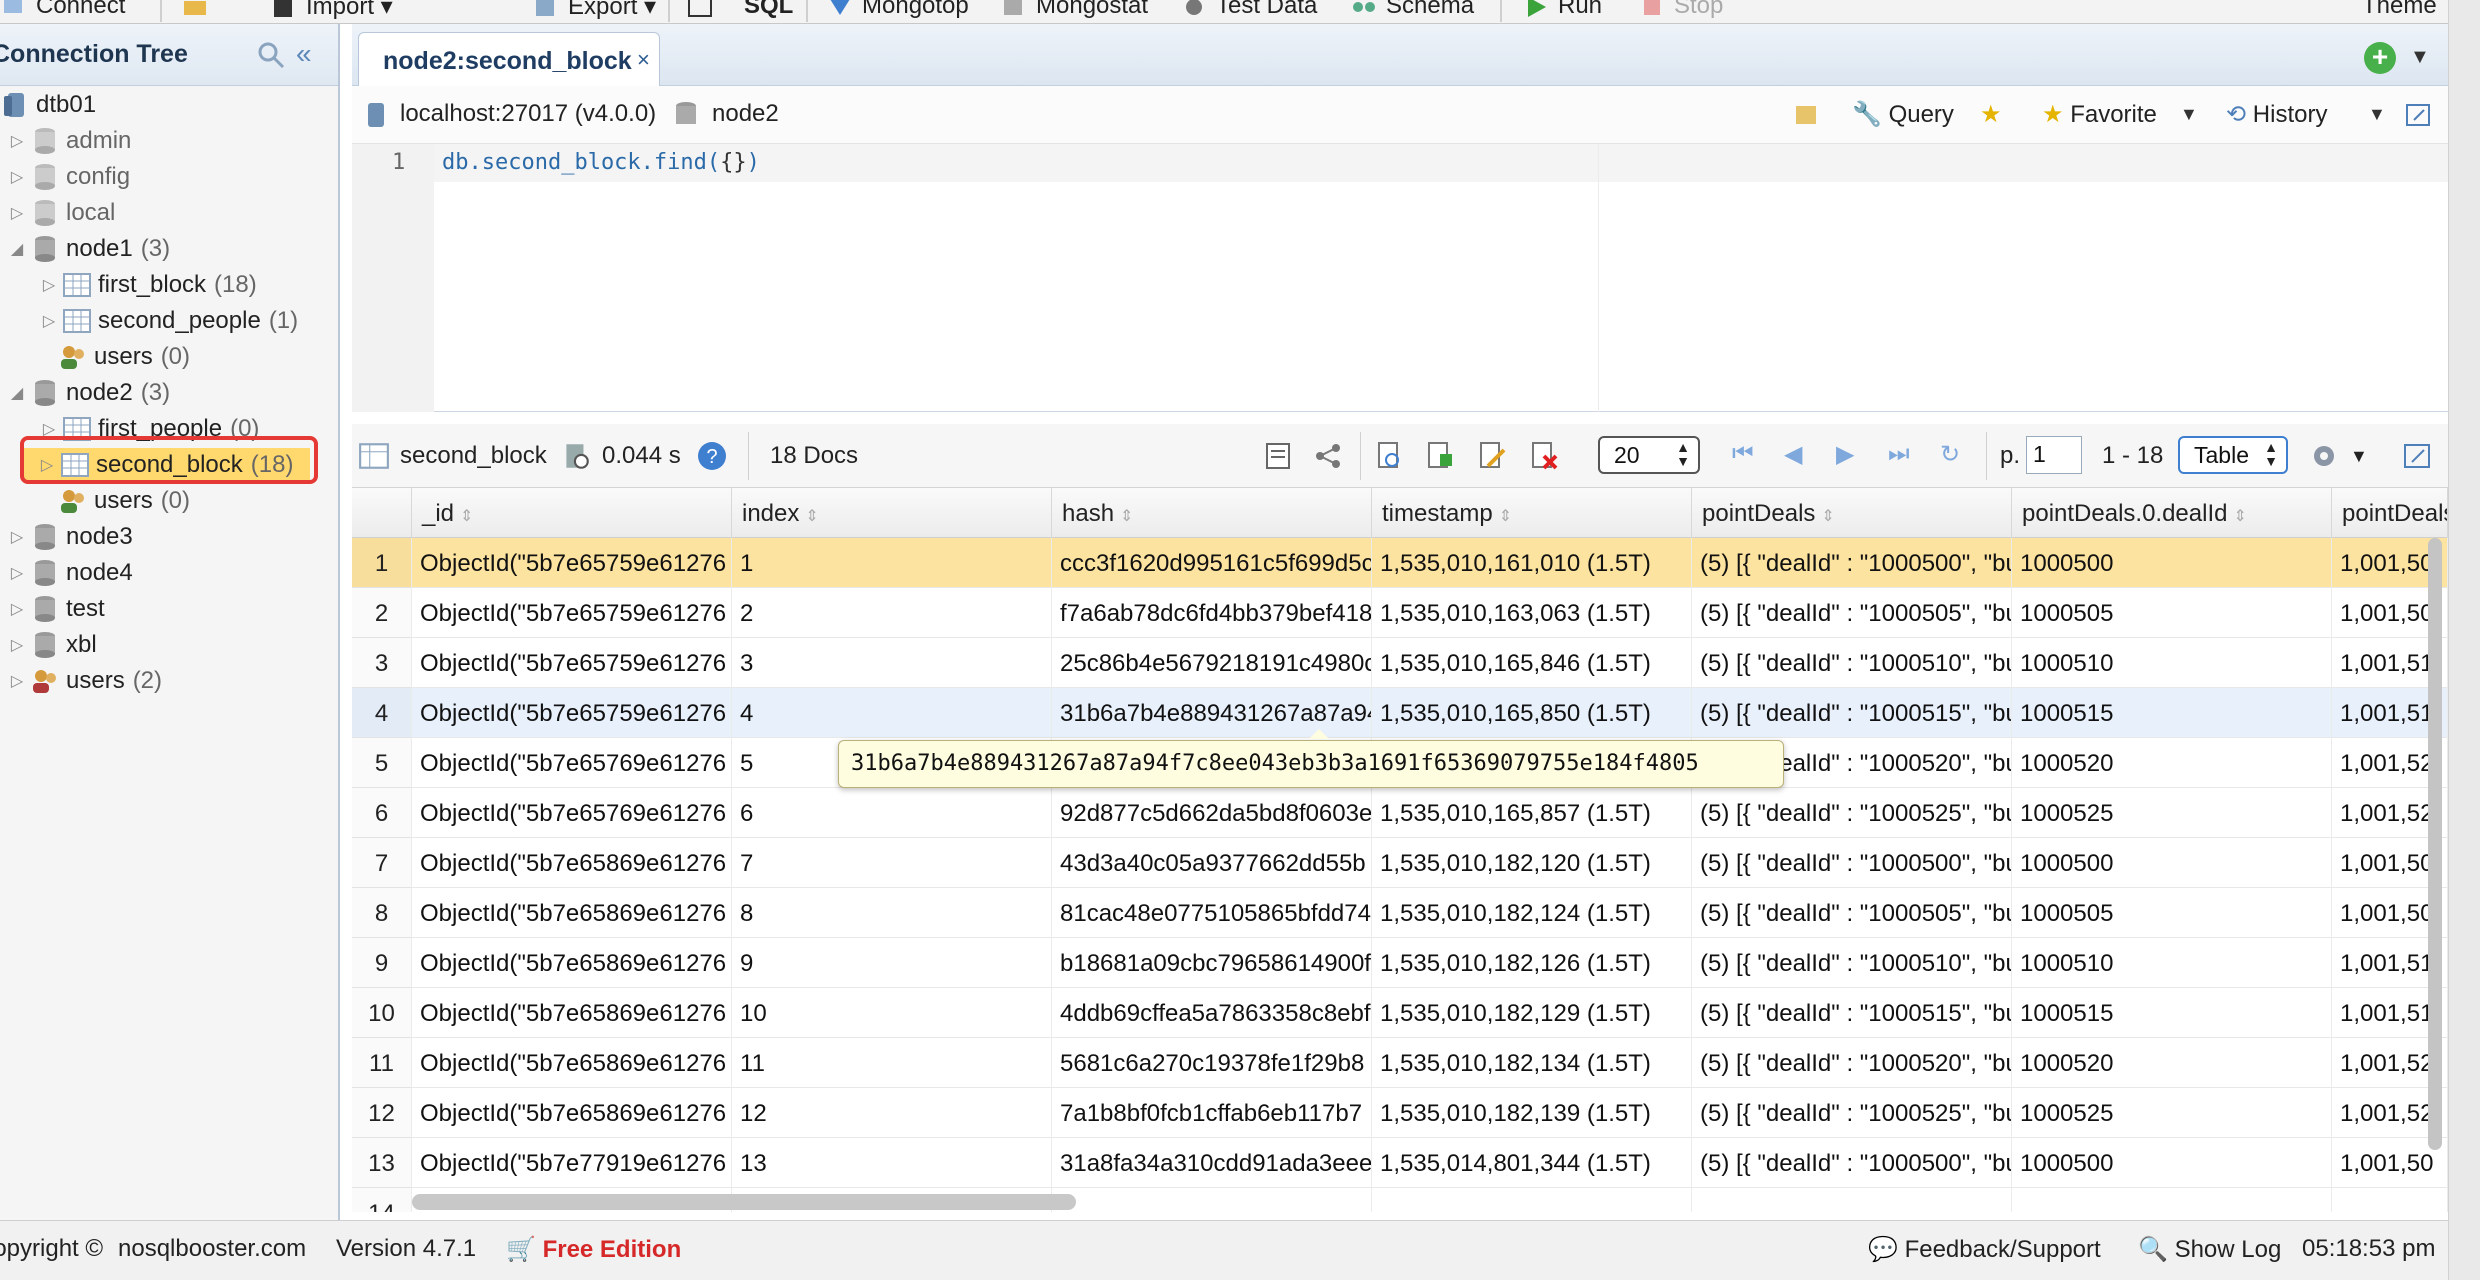 This screenshot has width=2480, height=1280. Describe the element at coordinates (892, 563) in the screenshot. I see `cell-index: 1` at that location.